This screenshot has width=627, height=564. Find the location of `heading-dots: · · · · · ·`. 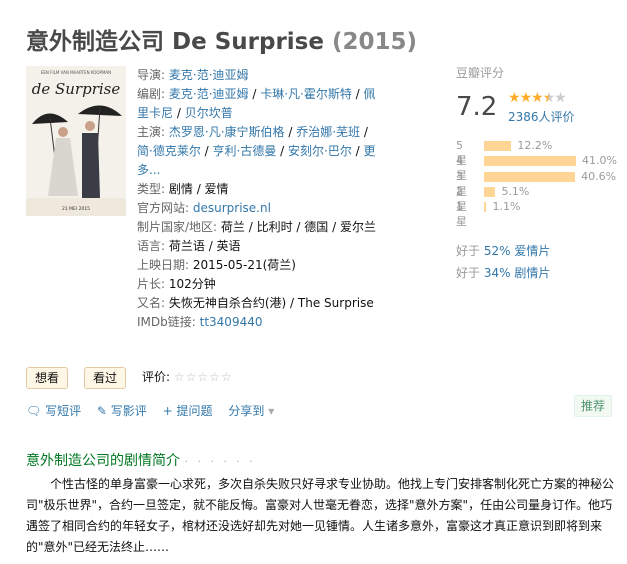

heading-dots: · · · · · · is located at coordinates (220, 461).